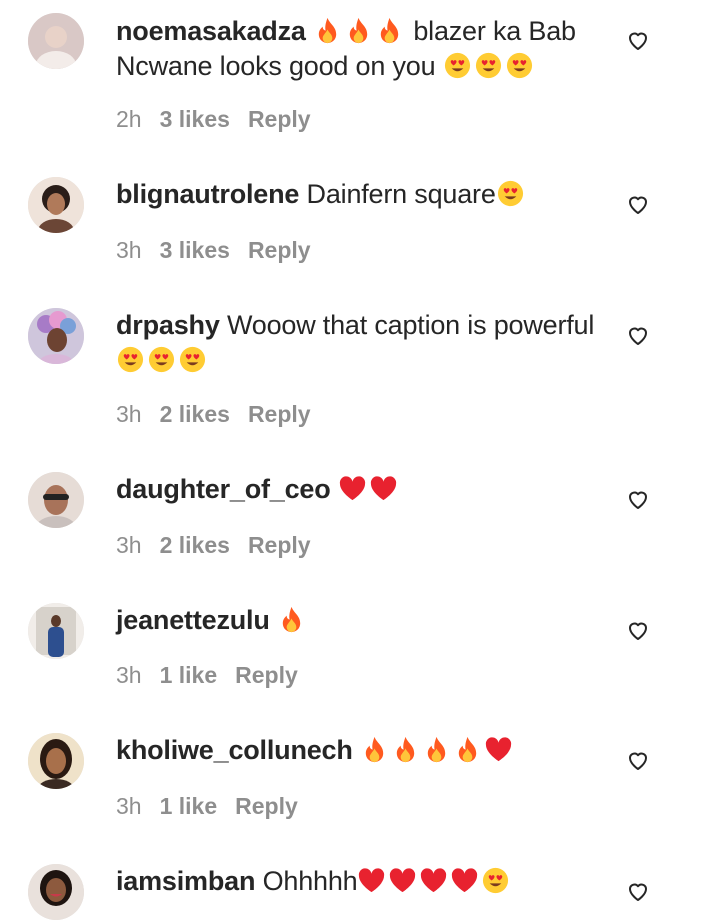 Image resolution: width=720 pixels, height=920 pixels. Describe the element at coordinates (185, 881) in the screenshot. I see `comment-username: iamsimban` at that location.